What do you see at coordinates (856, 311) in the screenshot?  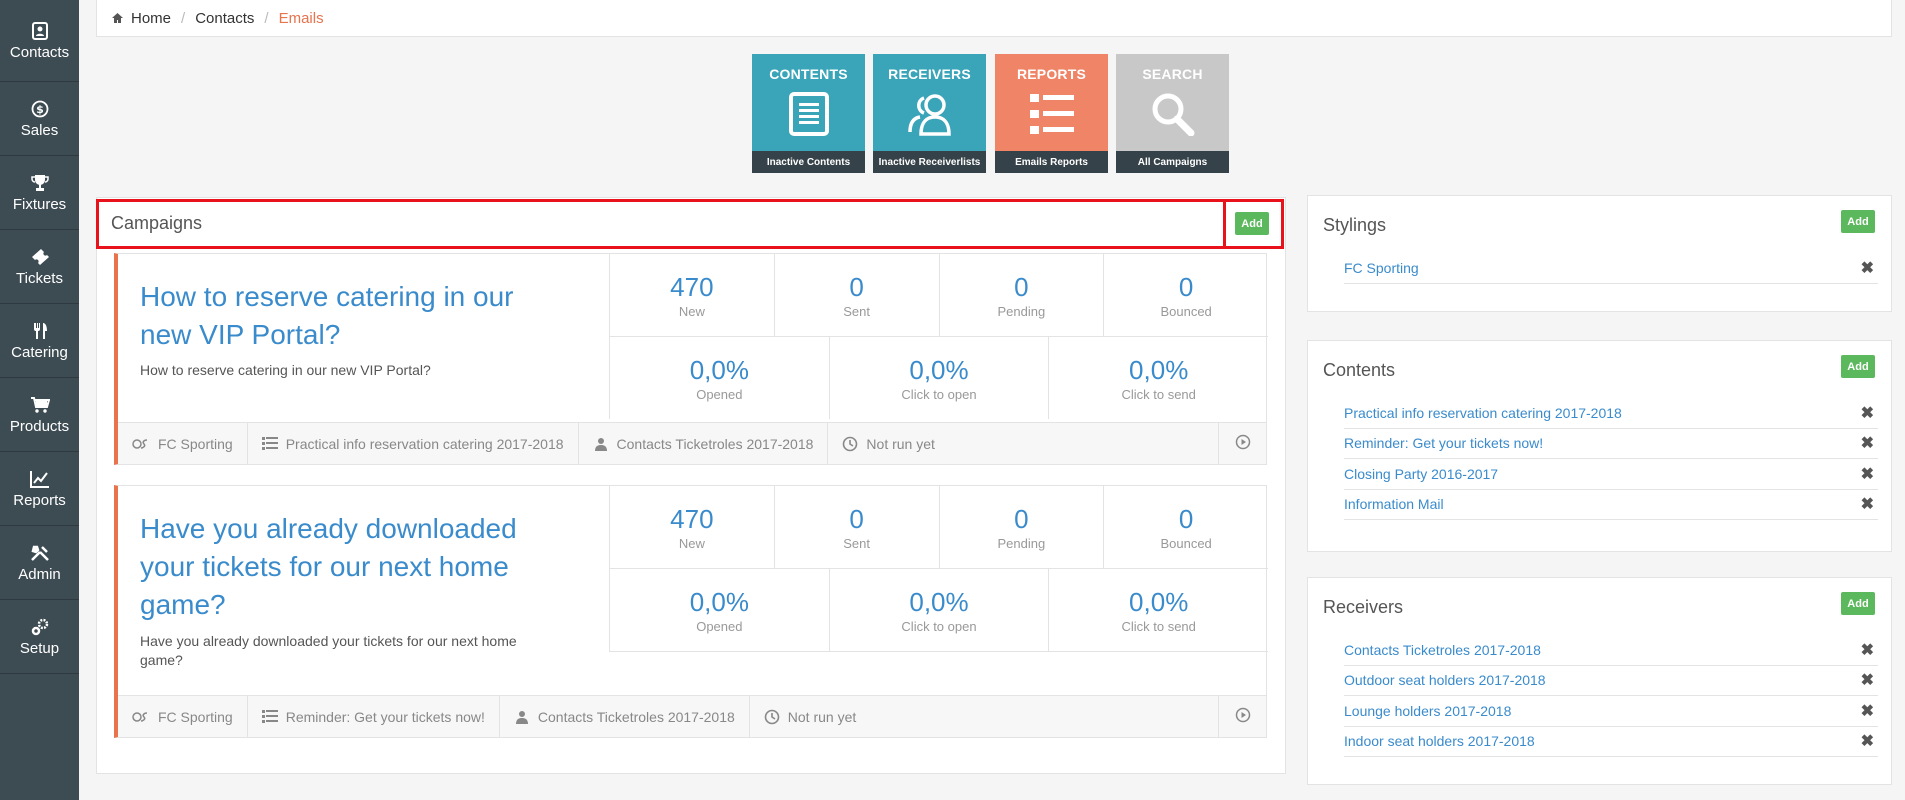 I see `stat-label: Sent` at bounding box center [856, 311].